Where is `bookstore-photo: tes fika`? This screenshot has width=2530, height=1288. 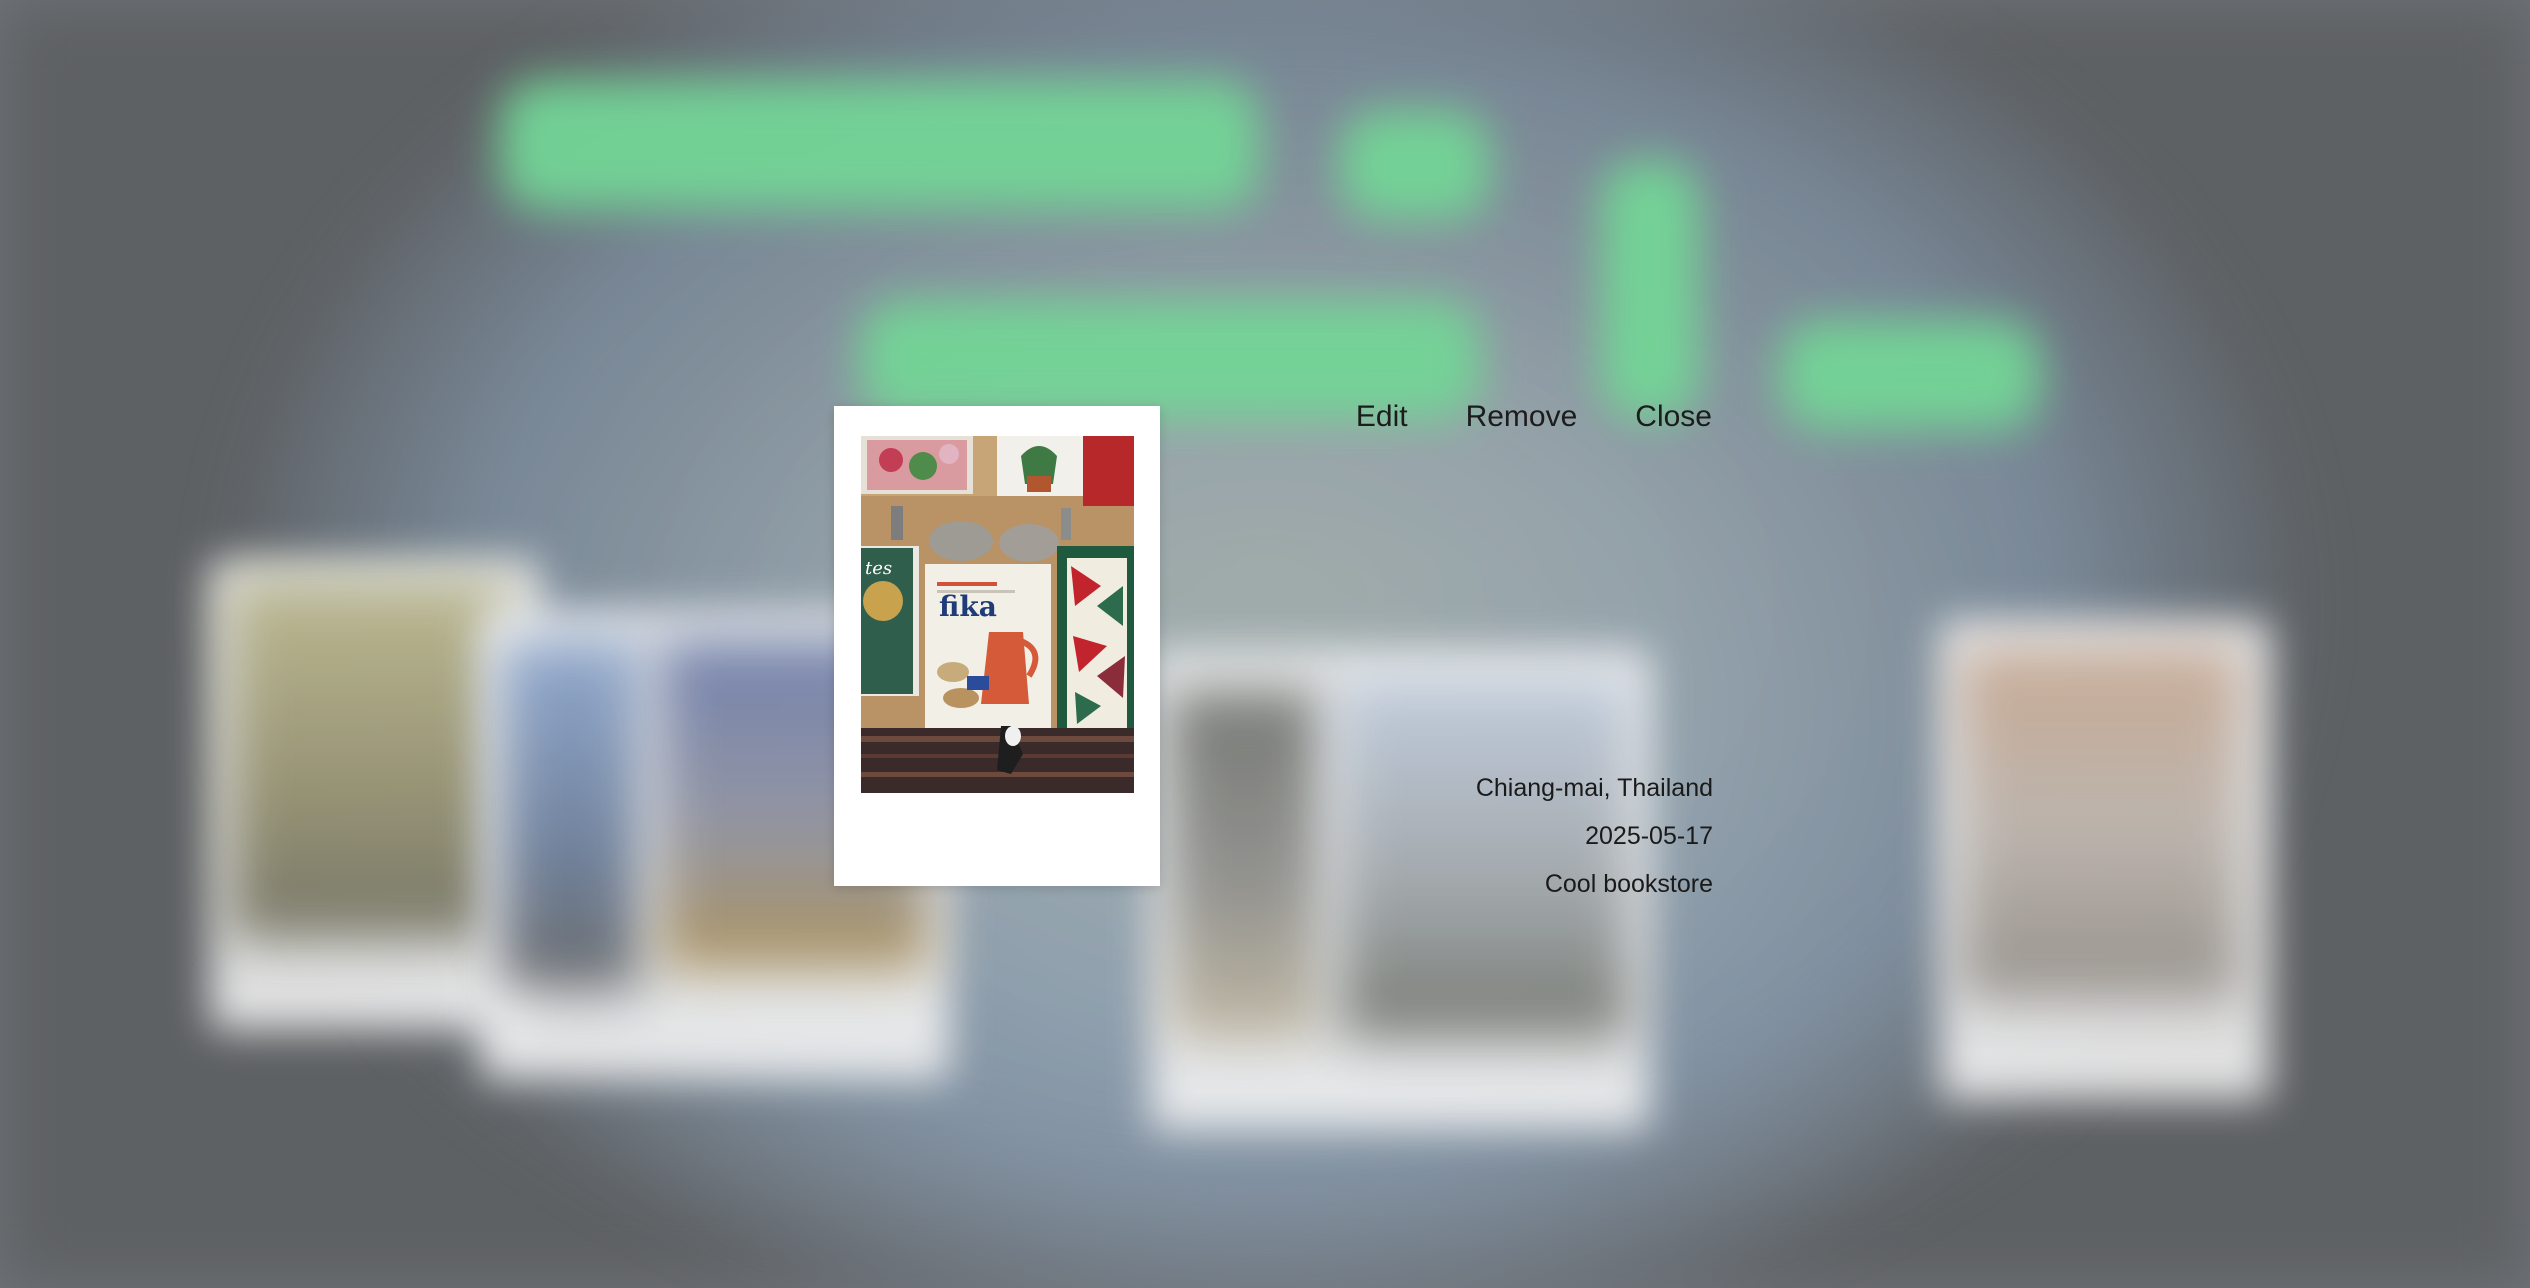 bookstore-photo: tes fika is located at coordinates (997, 614).